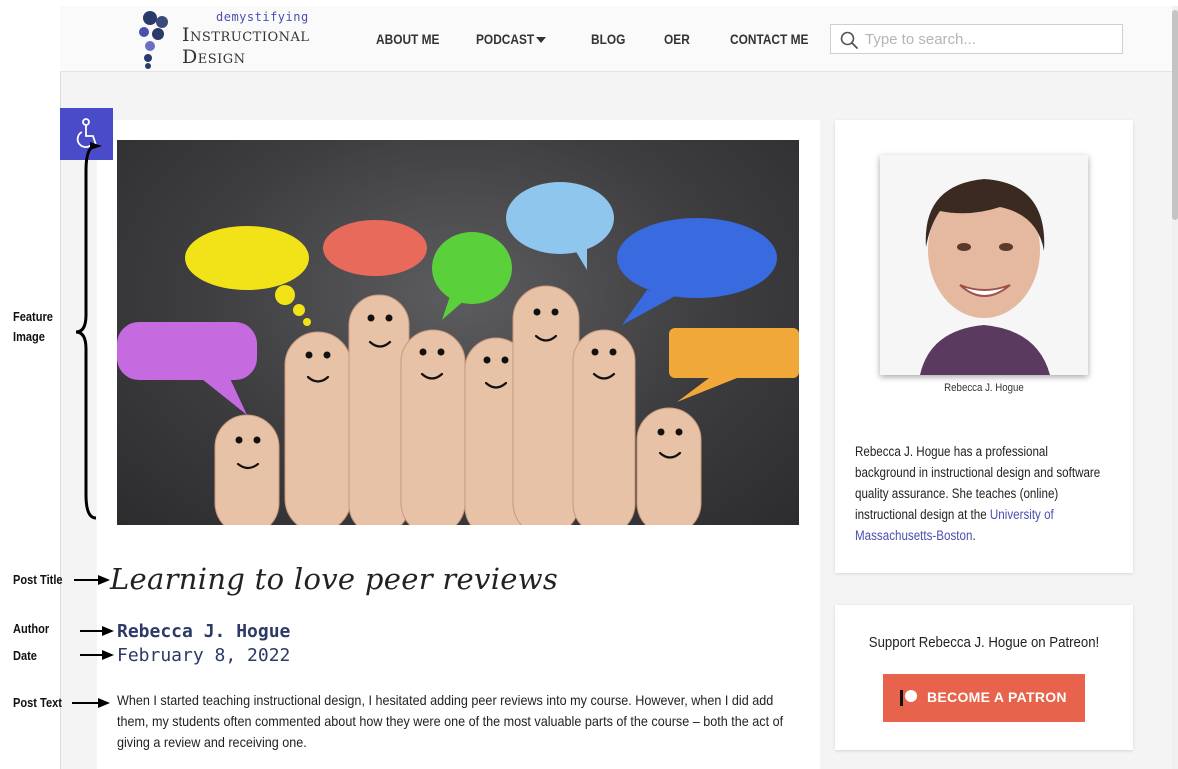 Image resolution: width=1178 pixels, height=769 pixels. I want to click on nav-oer: OER, so click(677, 39).